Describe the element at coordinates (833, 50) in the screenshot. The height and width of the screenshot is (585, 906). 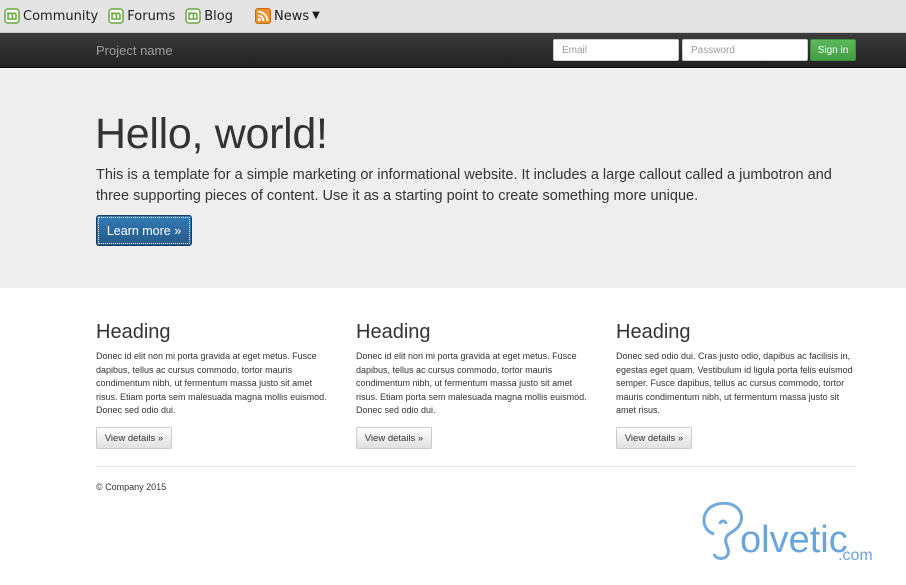
I see `sign-in-button: Sign in` at that location.